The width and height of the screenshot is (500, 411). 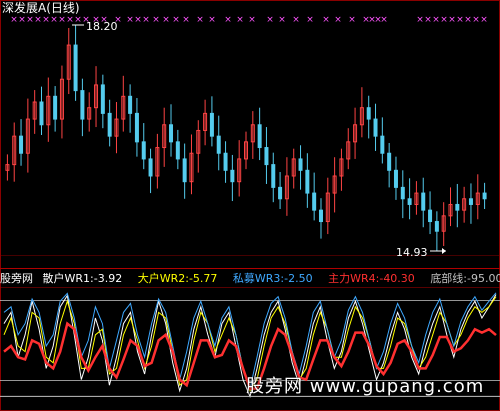 I want to click on low-arrow-head, so click(x=444, y=251).